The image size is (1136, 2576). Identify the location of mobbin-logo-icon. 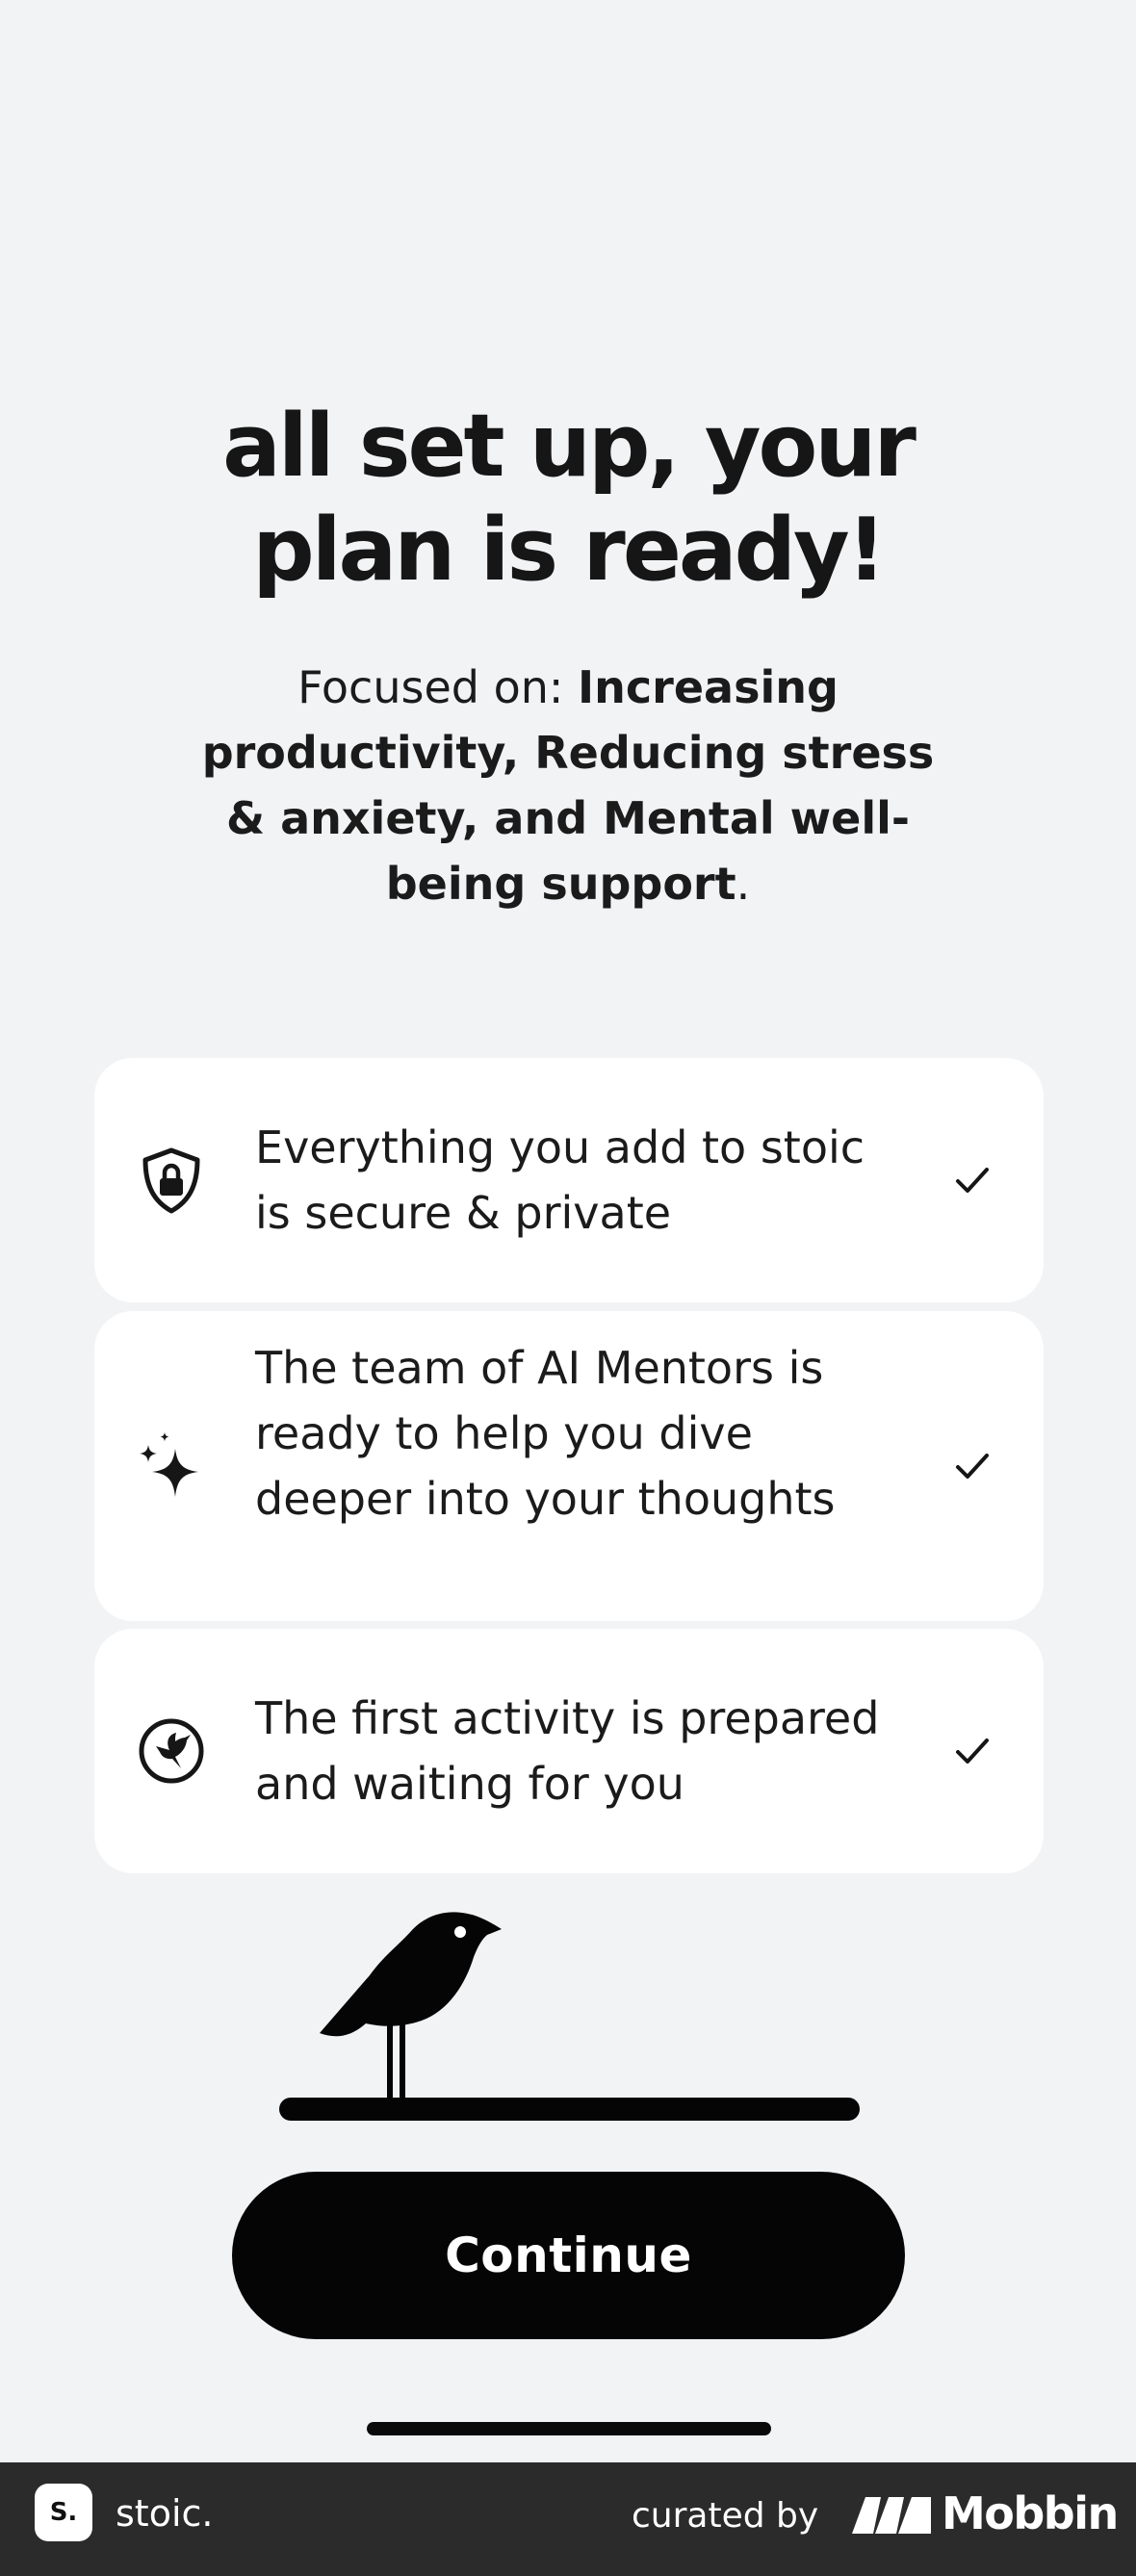
(892, 2515).